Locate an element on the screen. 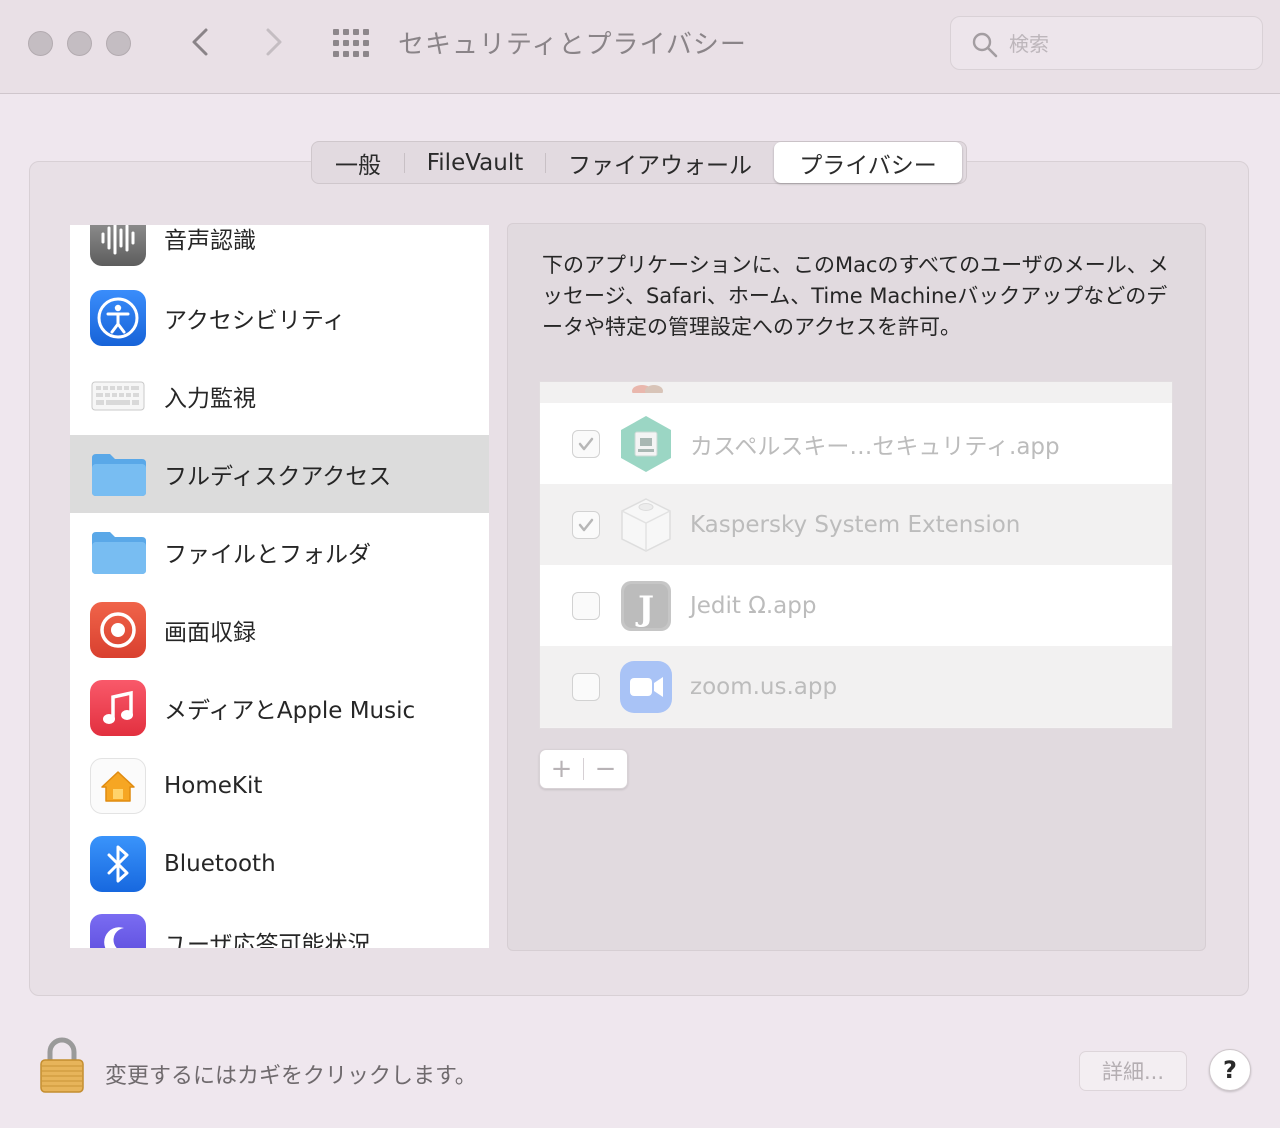 The height and width of the screenshot is (1128, 1280). chevron-right-icon is located at coordinates (274, 42).